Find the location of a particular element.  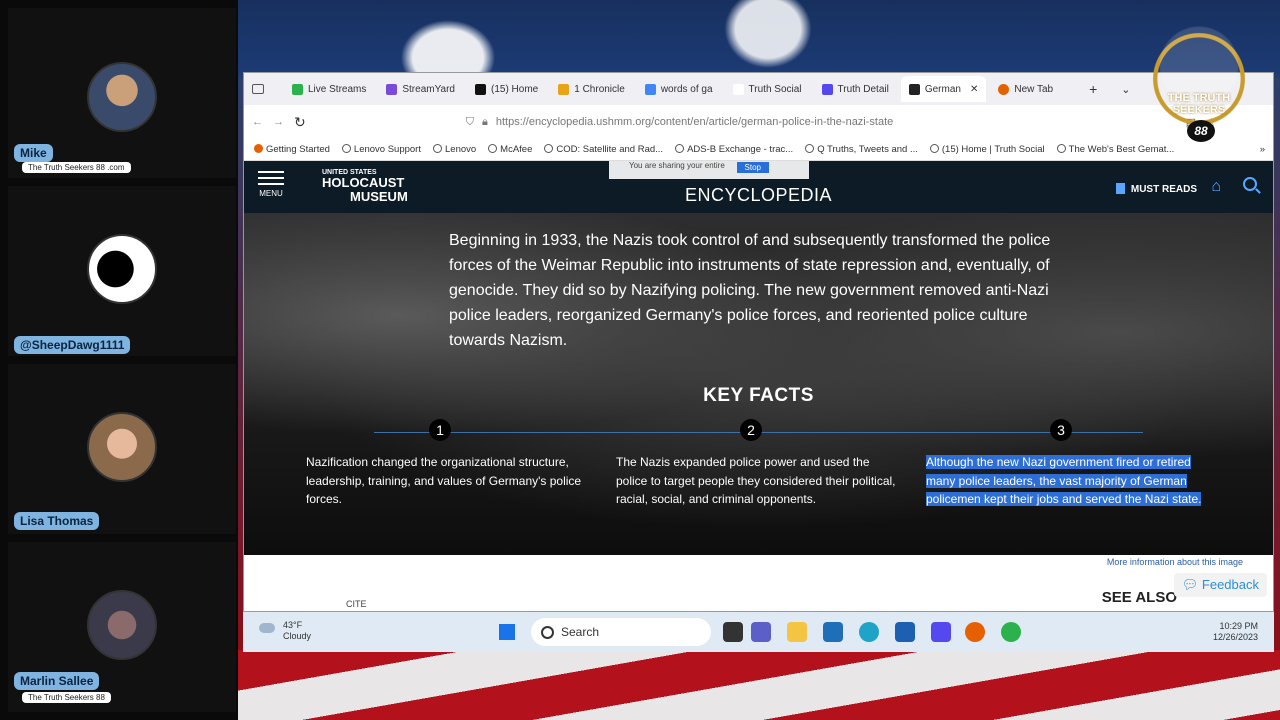

task-view-icon is located at coordinates (733, 632).